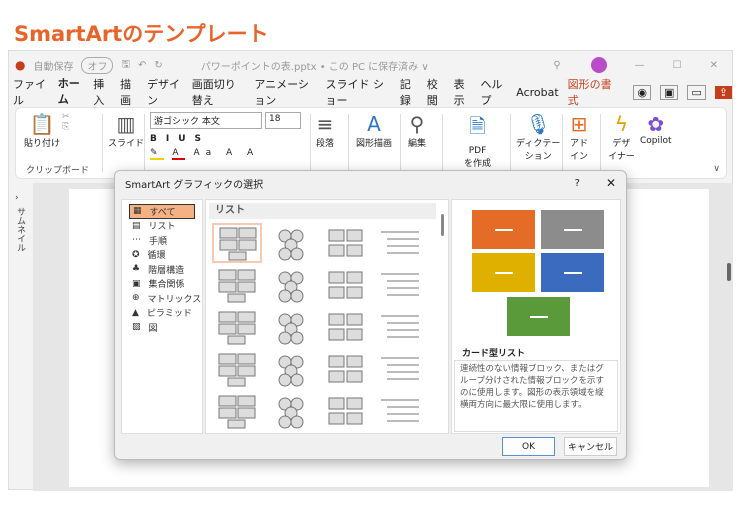  I want to click on vertical-scrollbar, so click(729, 272).